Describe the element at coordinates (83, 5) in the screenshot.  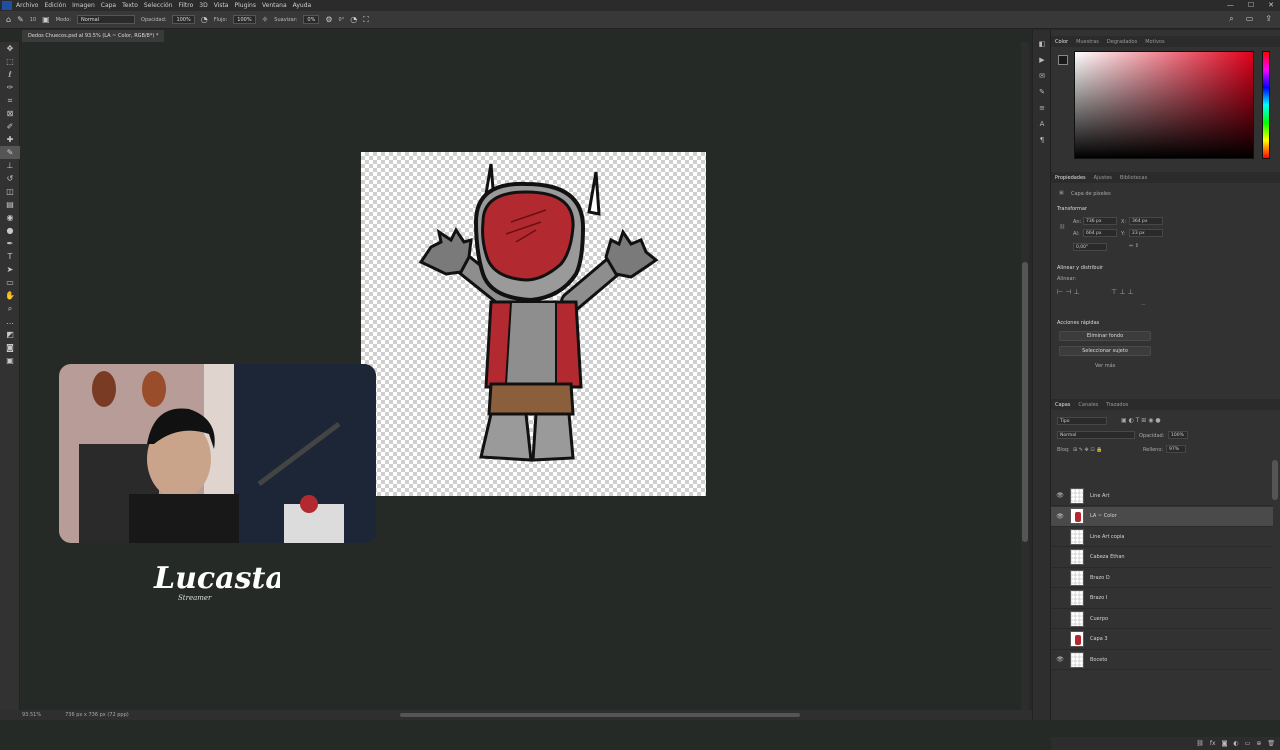
I see `menu-imagen: Imagen` at that location.